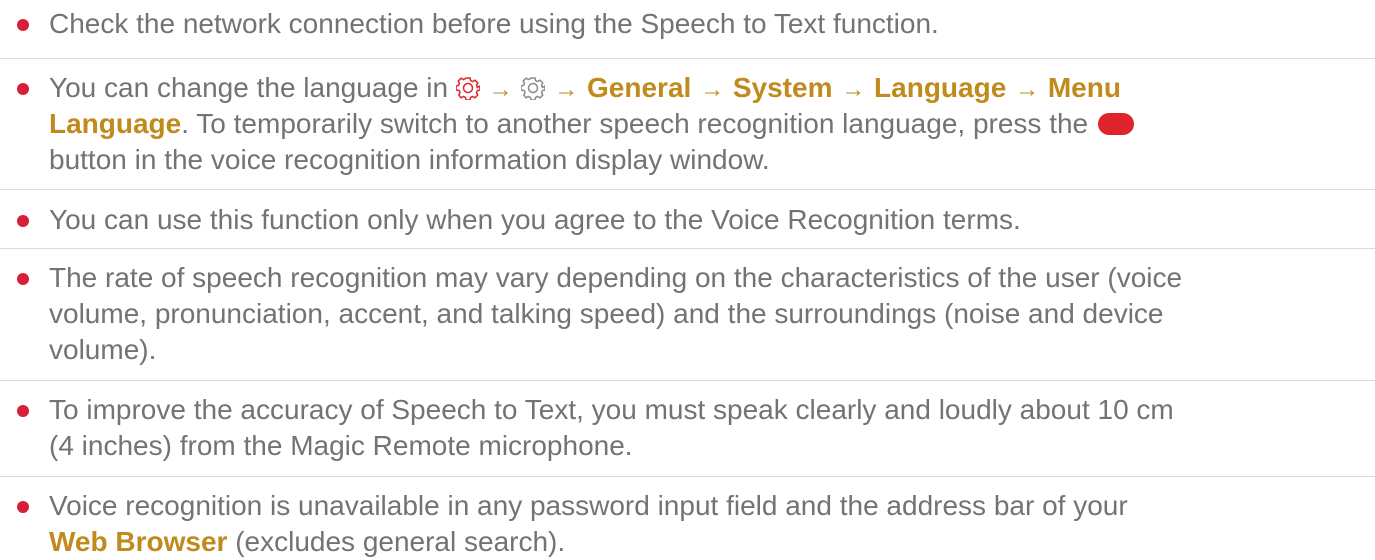  Describe the element at coordinates (639, 87) in the screenshot. I see `menu-path-general: General` at that location.